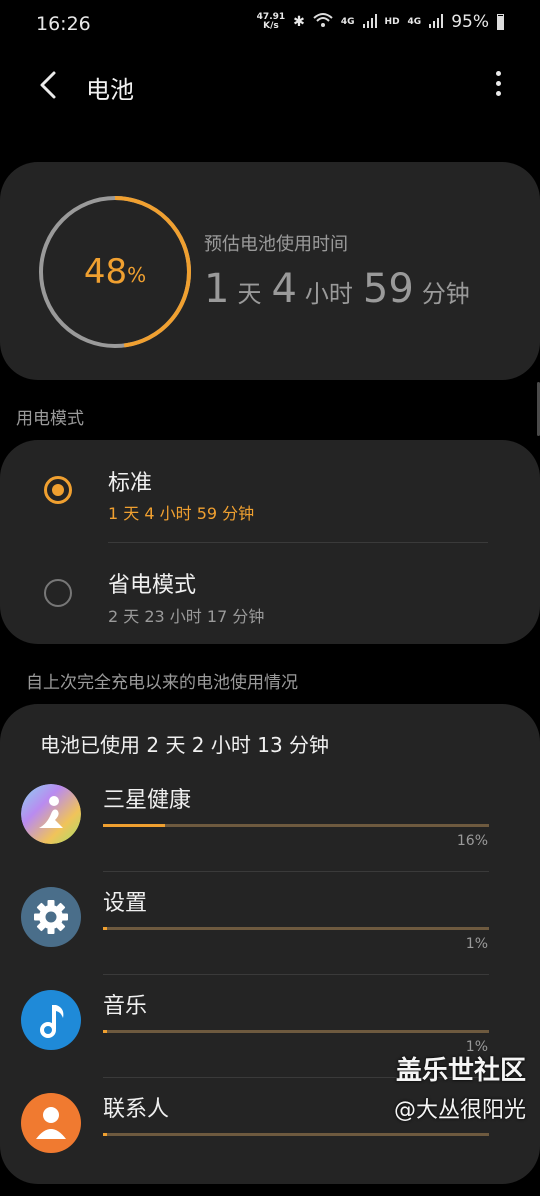  What do you see at coordinates (270, 85) in the screenshot?
I see `app-bar: 电池` at bounding box center [270, 85].